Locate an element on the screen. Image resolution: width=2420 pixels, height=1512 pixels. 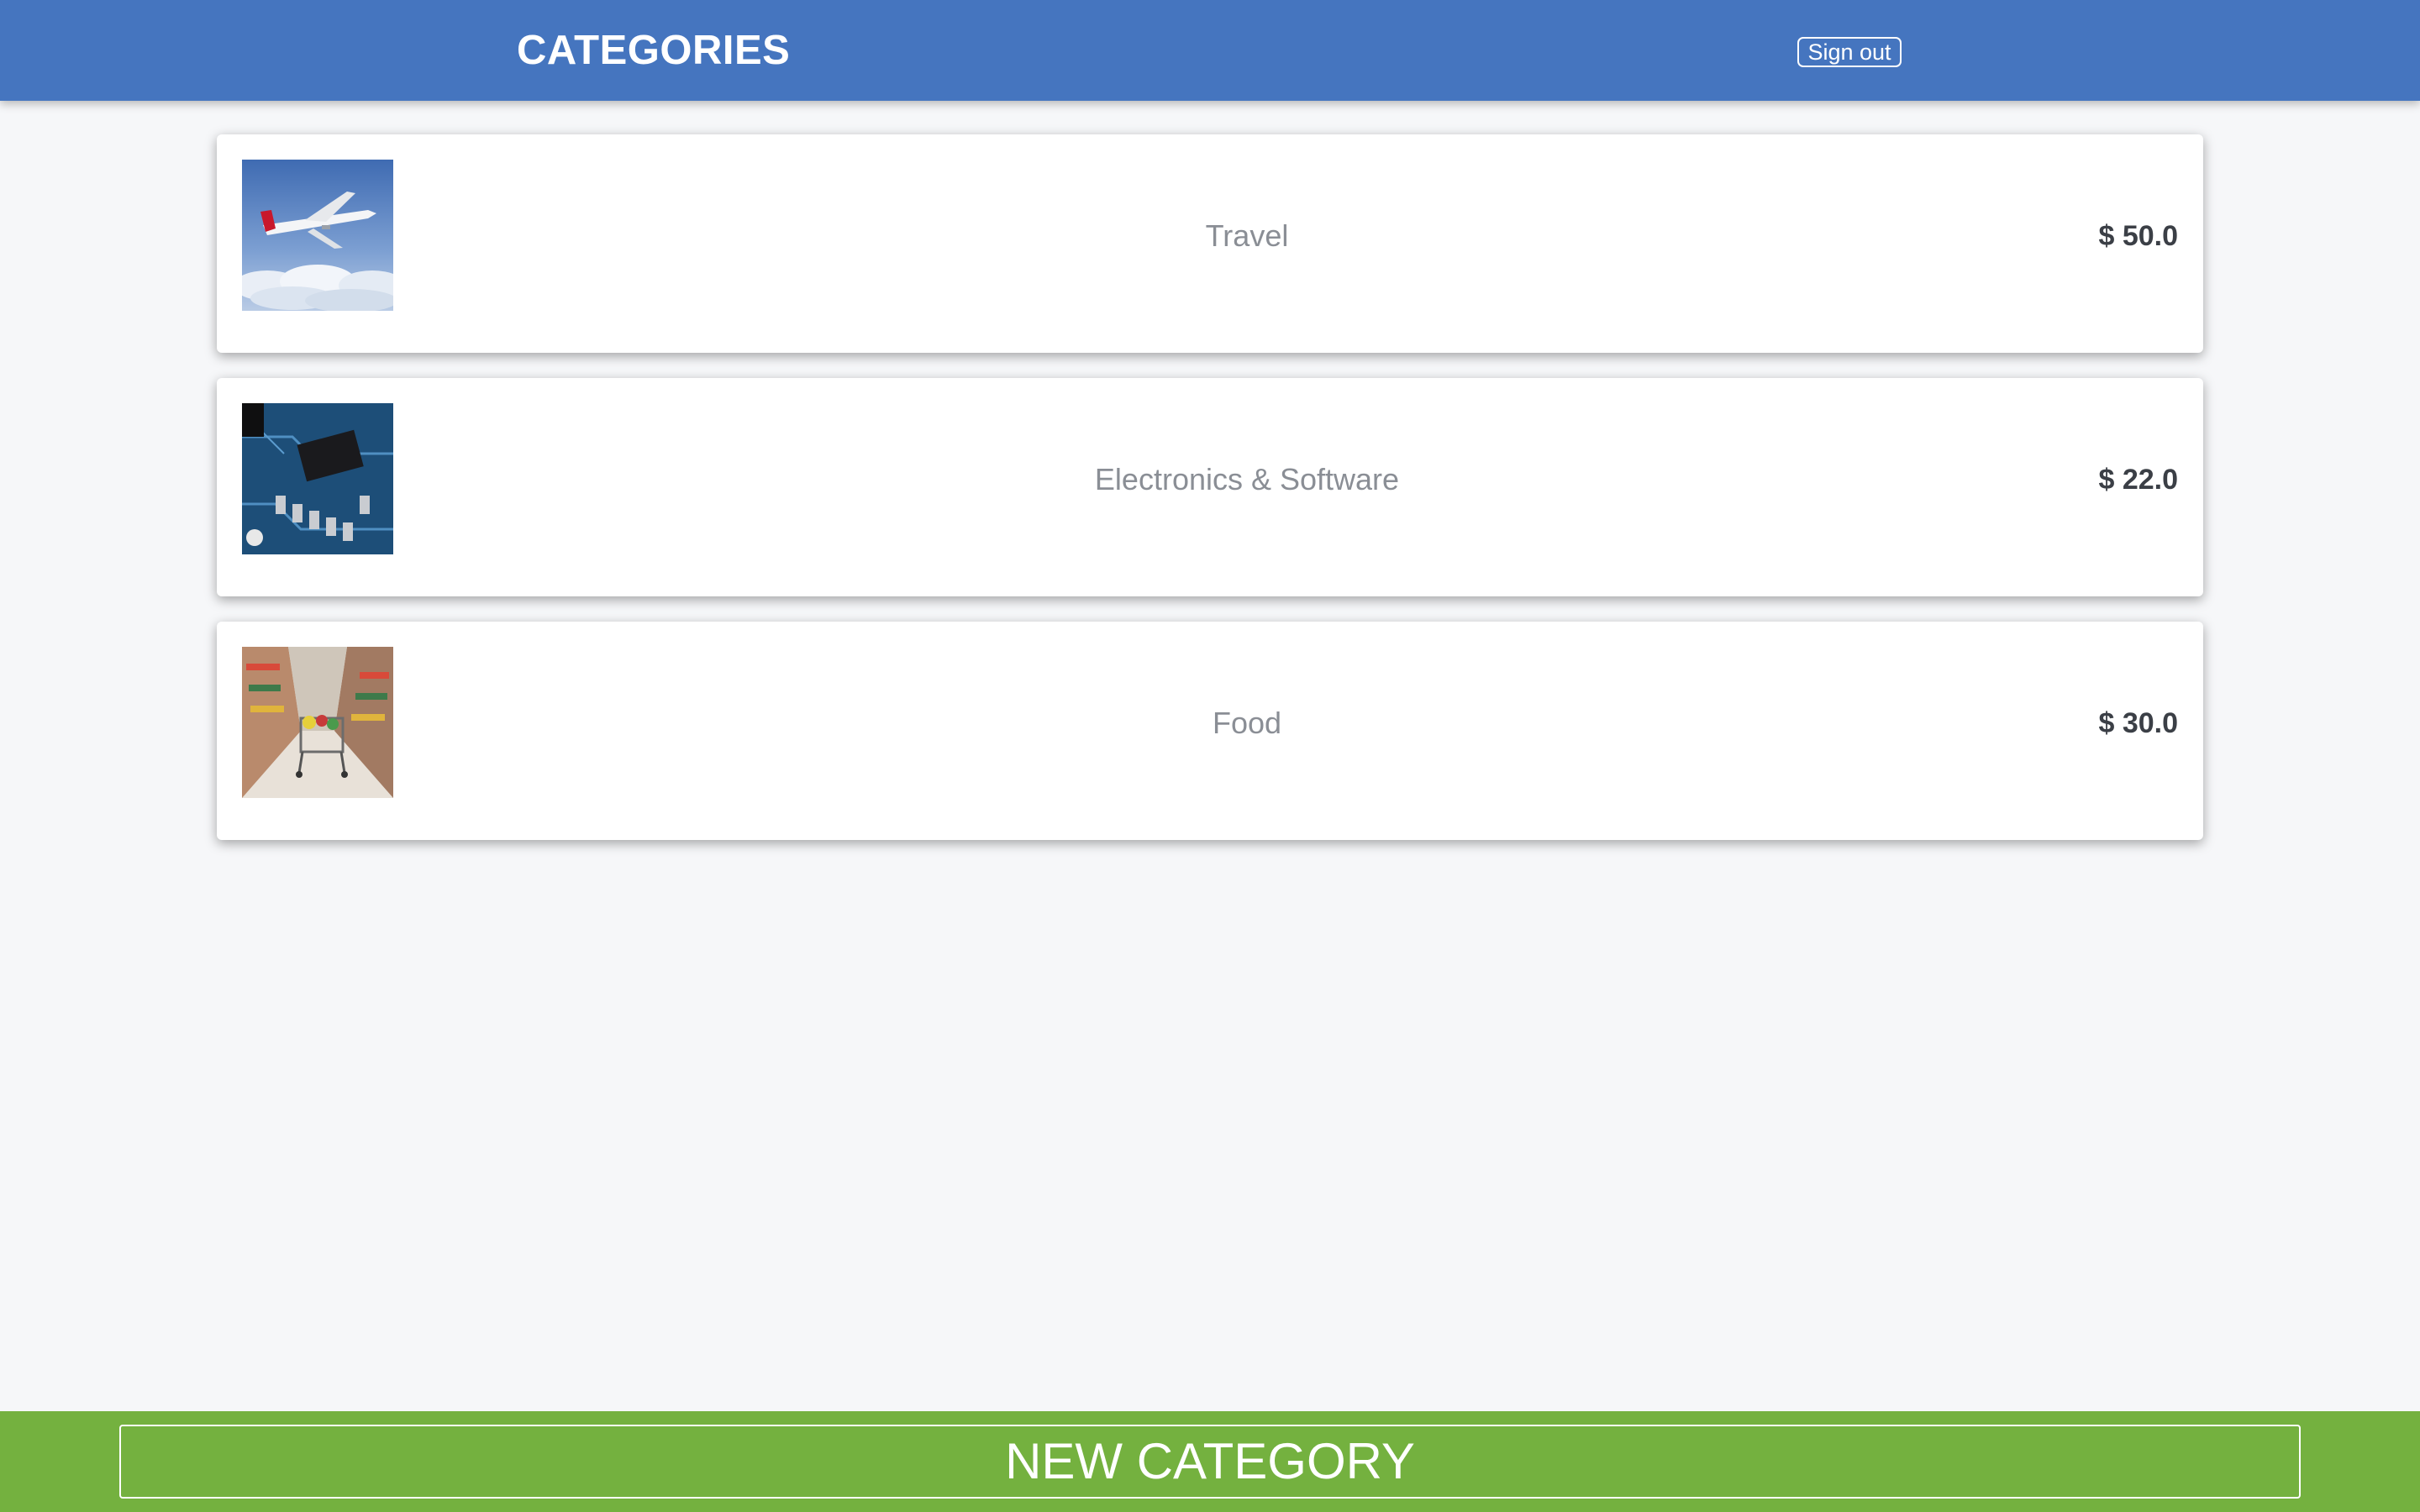
top-bar: CATEGORIES Sign out is located at coordinates (1210, 50).